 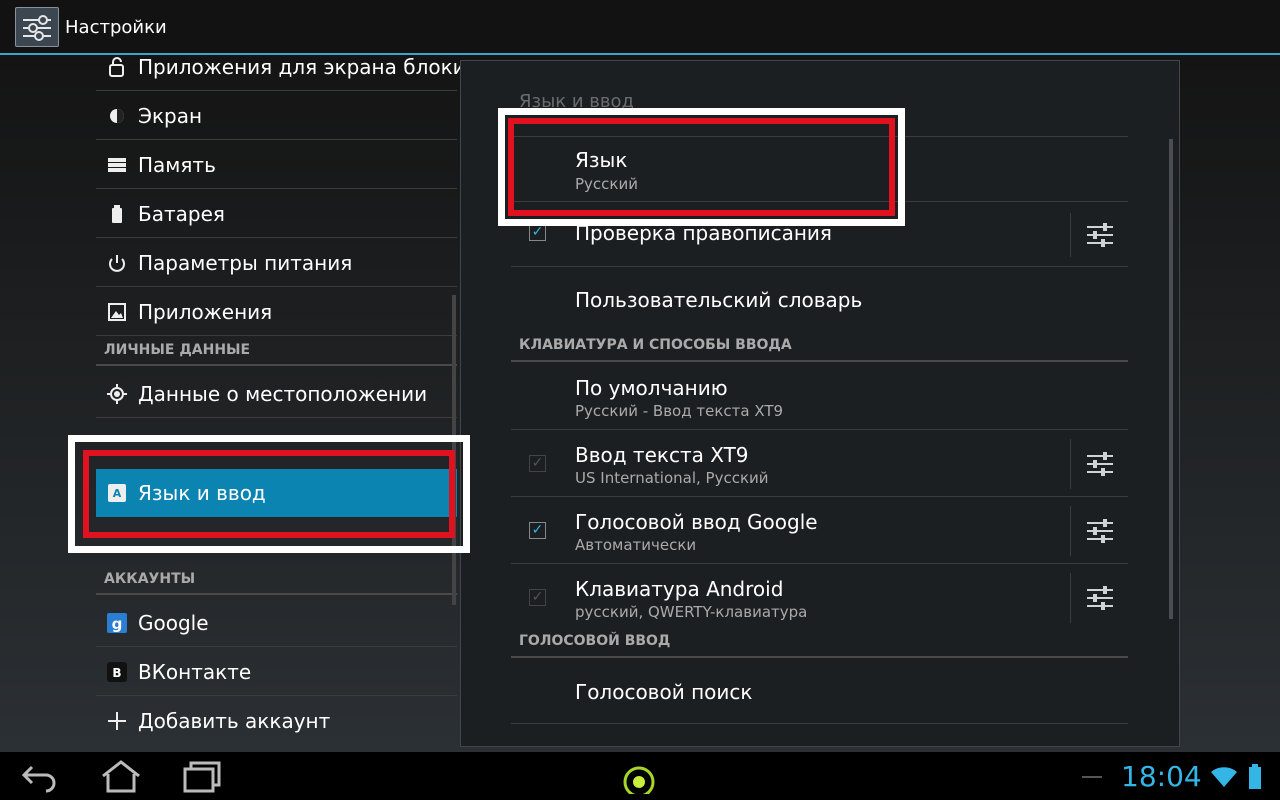 I want to click on app-title: Настройки, so click(x=116, y=27).